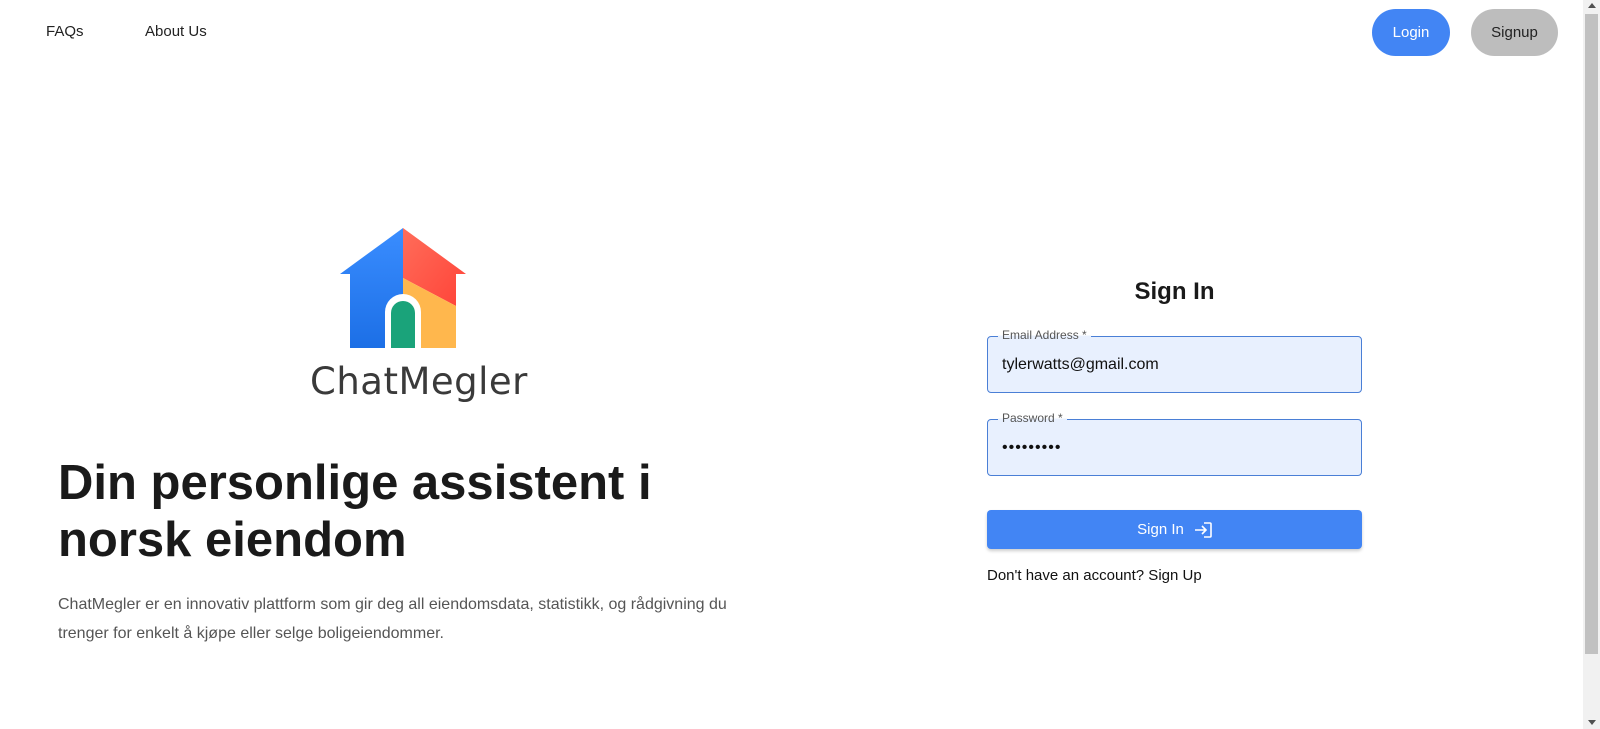 The image size is (1600, 729). I want to click on scroll-down-arrow-icon, so click(1592, 722).